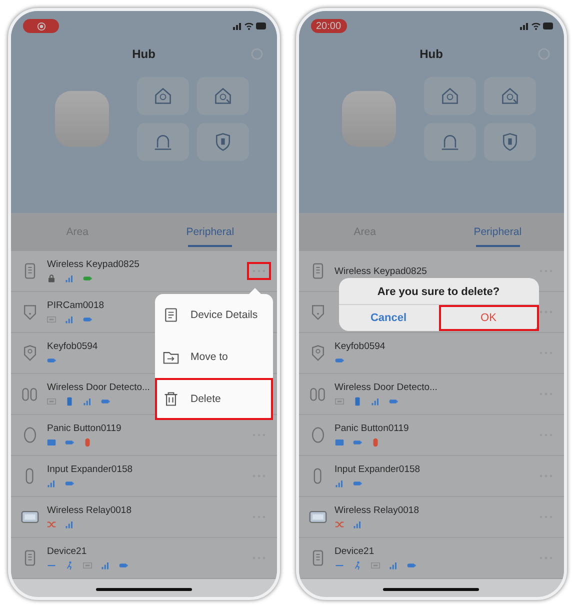 The width and height of the screenshot is (573, 609). What do you see at coordinates (170, 399) in the screenshot?
I see `trash-icon` at bounding box center [170, 399].